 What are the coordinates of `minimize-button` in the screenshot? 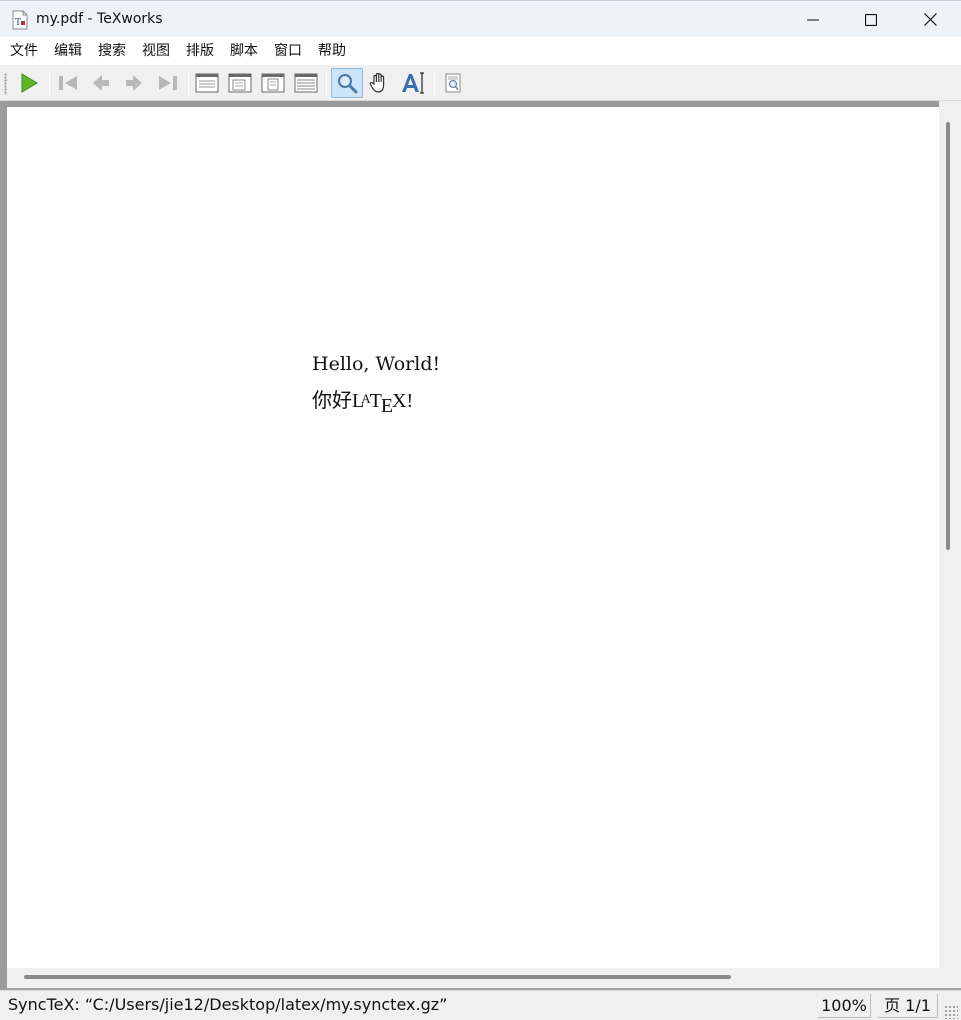 It's located at (813, 19).